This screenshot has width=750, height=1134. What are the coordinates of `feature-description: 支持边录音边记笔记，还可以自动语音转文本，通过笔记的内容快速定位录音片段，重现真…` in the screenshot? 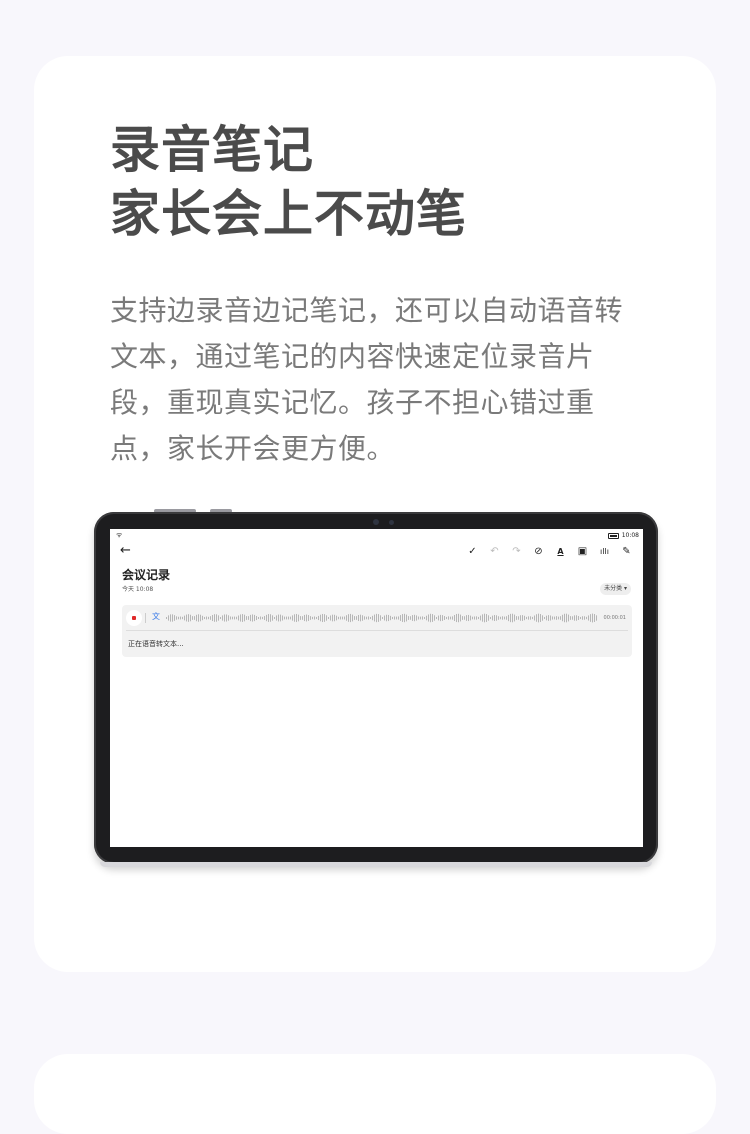 It's located at (367, 379).